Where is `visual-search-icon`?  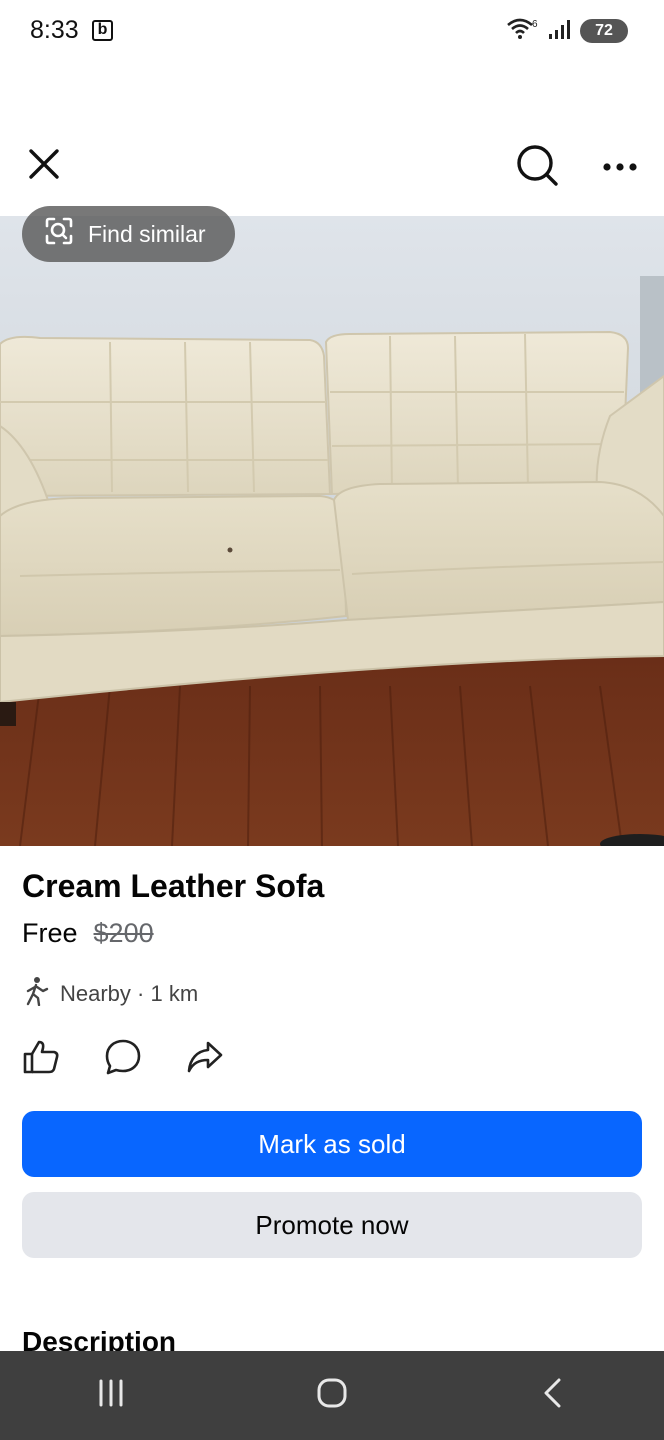 visual-search-icon is located at coordinates (59, 234).